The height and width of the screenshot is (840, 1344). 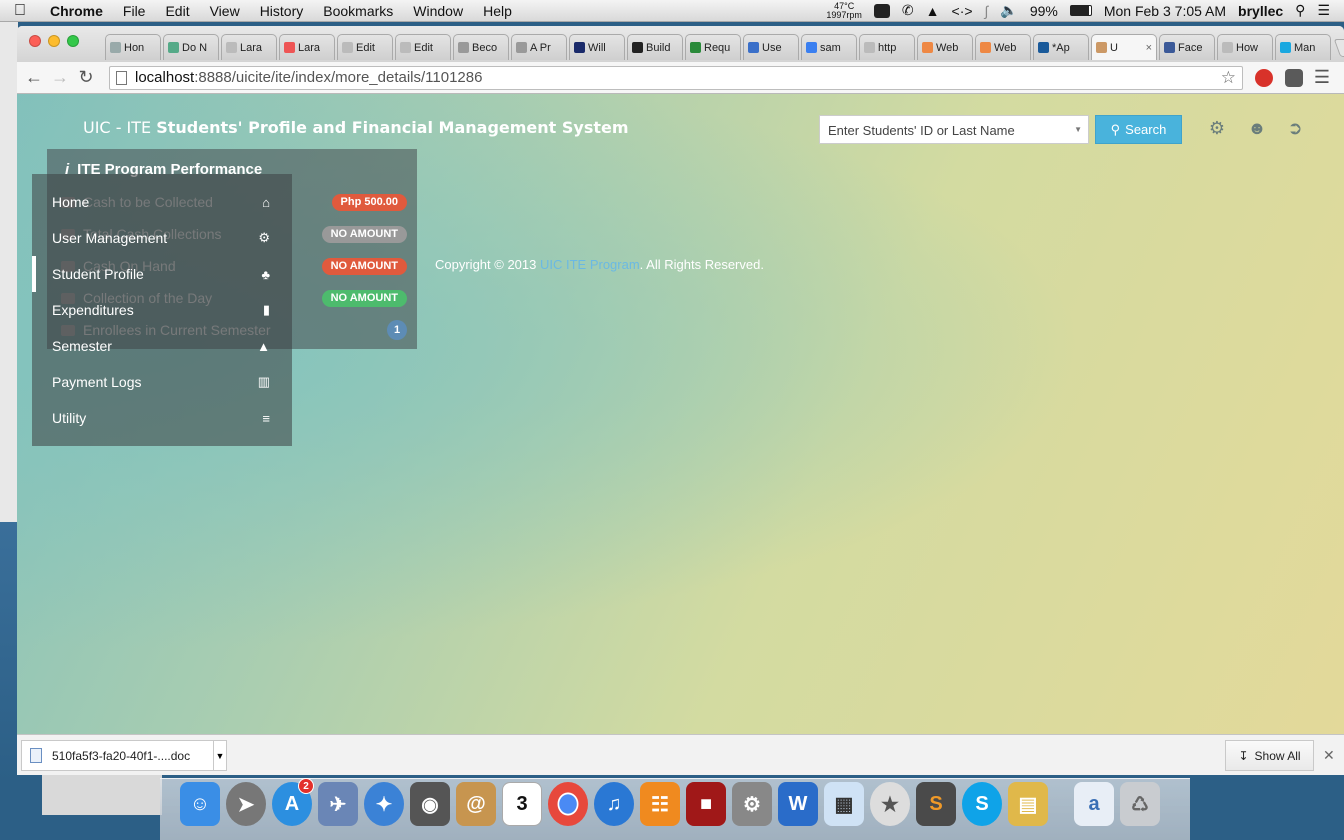 I want to click on contacts-icon: @, so click(x=476, y=804).